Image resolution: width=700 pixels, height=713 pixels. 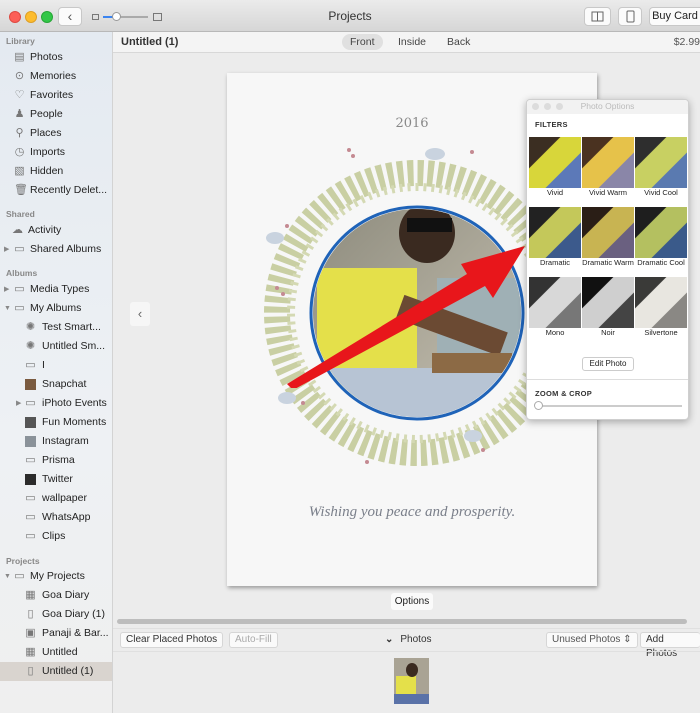 What do you see at coordinates (52, 95) in the screenshot?
I see `sidebar-item-label: Favorites` at bounding box center [52, 95].